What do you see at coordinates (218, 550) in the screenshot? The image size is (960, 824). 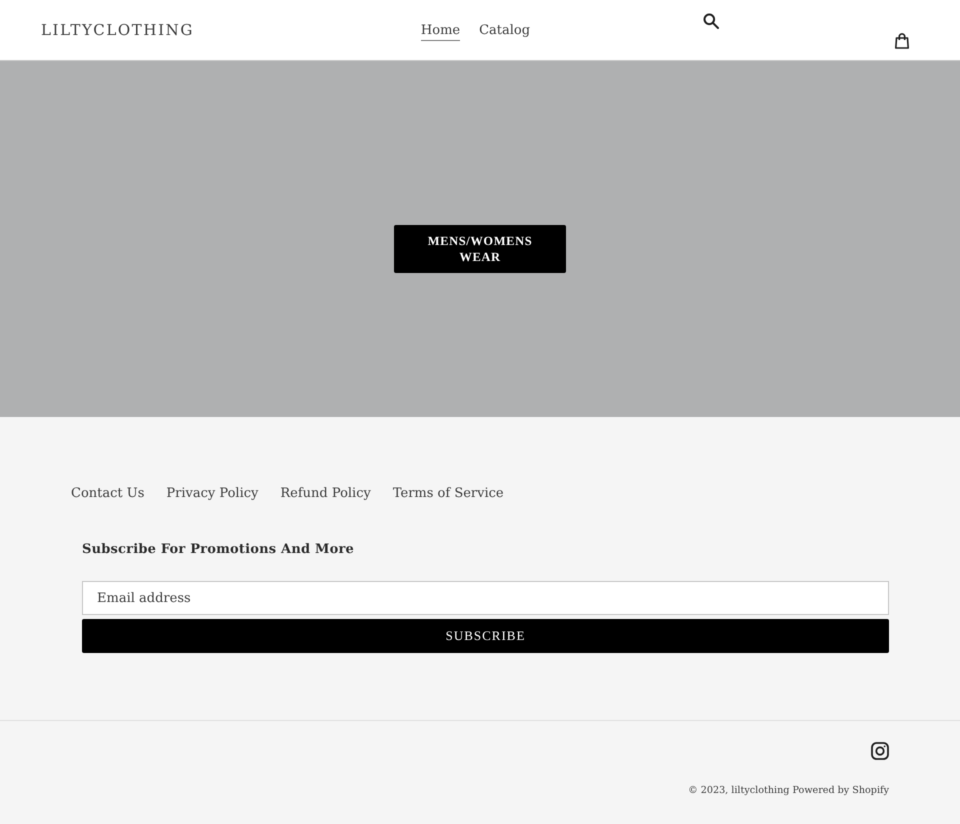 I see `newsletter-heading: Subscribe For Promotions And More` at bounding box center [218, 550].